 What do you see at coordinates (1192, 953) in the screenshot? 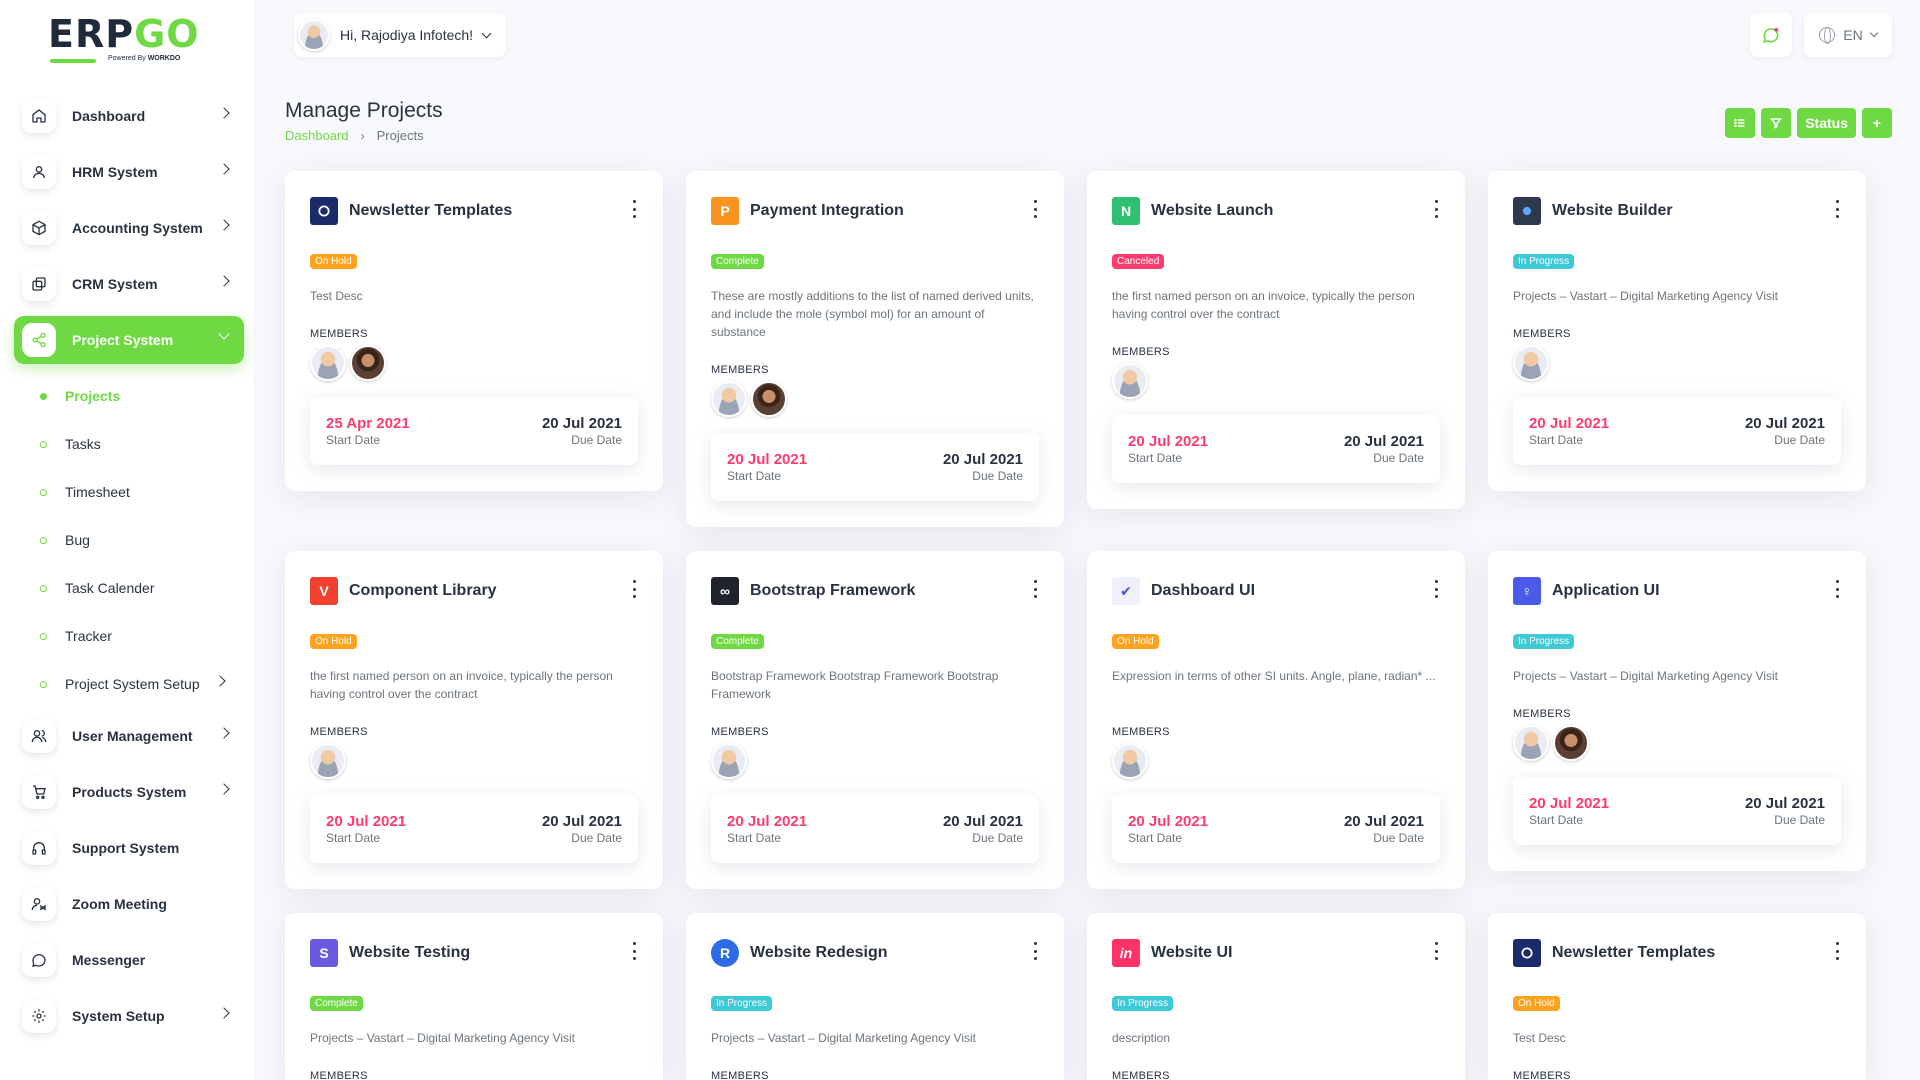
I see `project-name: Website UI` at bounding box center [1192, 953].